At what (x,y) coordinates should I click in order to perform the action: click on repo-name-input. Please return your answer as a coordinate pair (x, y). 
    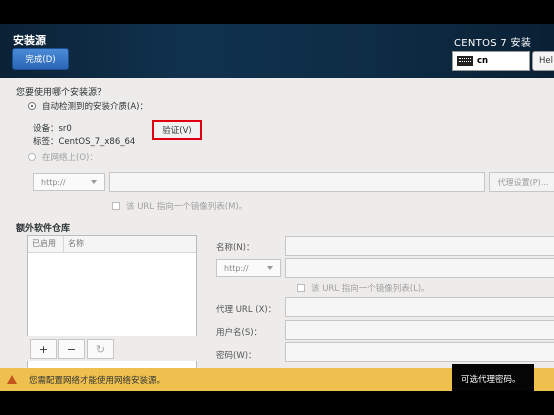
    Looking at the image, I should click on (419, 246).